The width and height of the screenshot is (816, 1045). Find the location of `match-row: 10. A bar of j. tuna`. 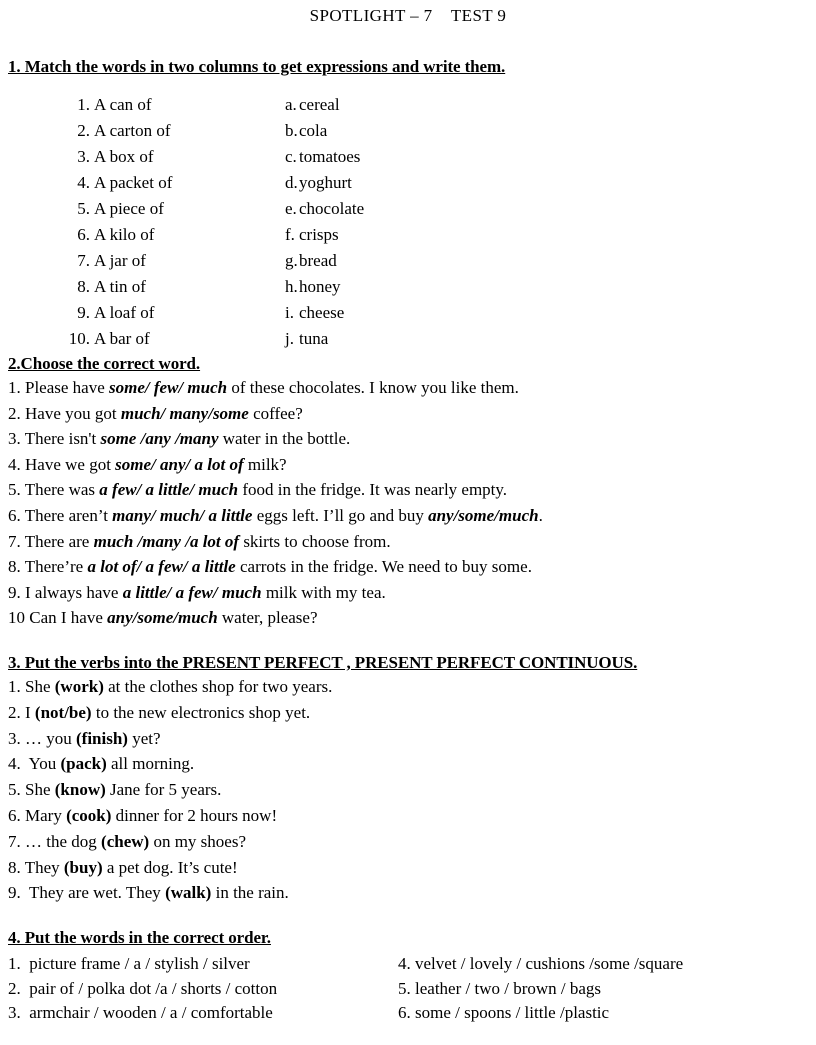

match-row: 10. A bar of j. tuna is located at coordinates (436, 339).